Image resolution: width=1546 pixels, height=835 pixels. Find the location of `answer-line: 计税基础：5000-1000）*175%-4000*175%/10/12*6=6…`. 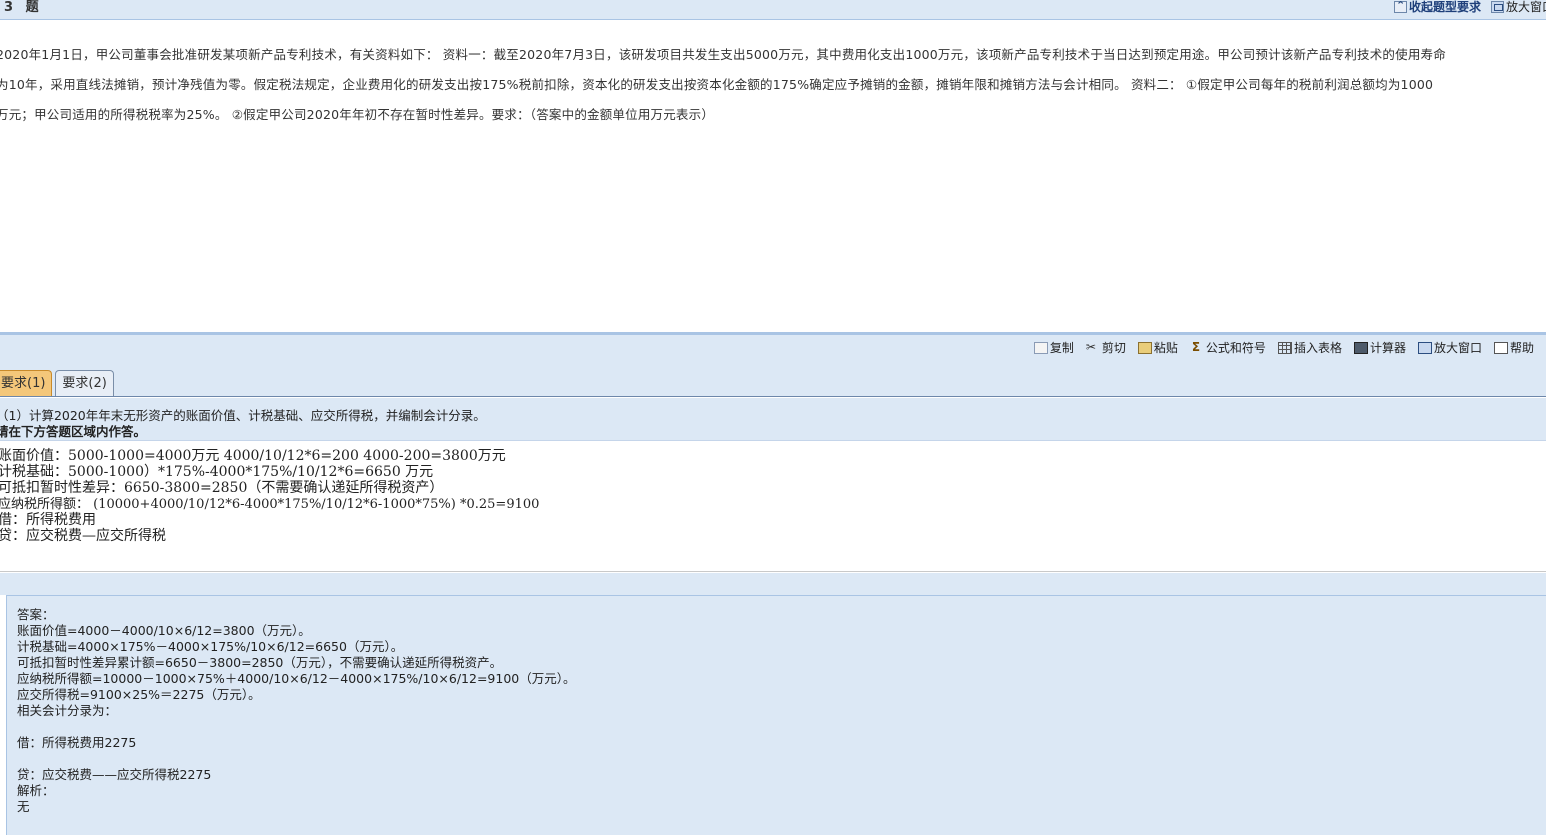

answer-line: 计税基础：5000-1000）*175%-4000*175%/10/12*6=6… is located at coordinates (217, 472).